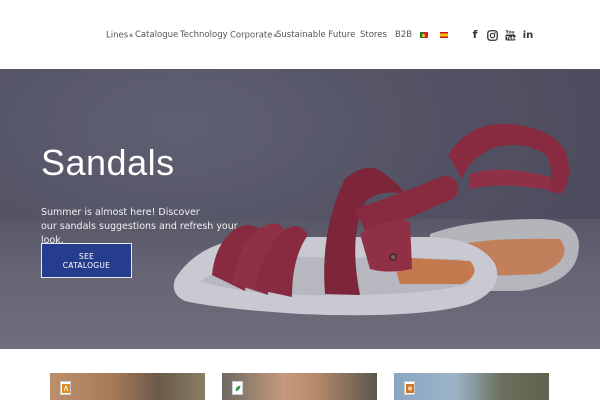 This screenshot has width=600, height=400. I want to click on nav-item-label: B2B, so click(404, 35).